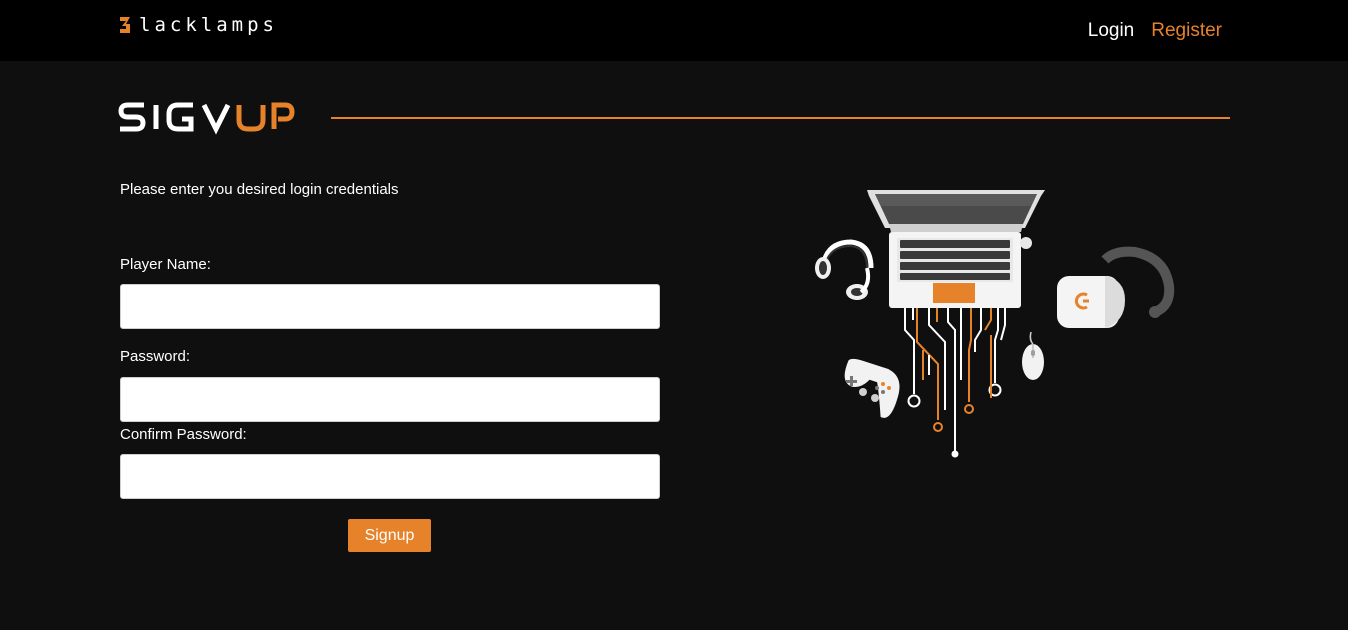 The image size is (1348, 630). Describe the element at coordinates (389, 535) in the screenshot. I see `signup-button: Signup` at that location.